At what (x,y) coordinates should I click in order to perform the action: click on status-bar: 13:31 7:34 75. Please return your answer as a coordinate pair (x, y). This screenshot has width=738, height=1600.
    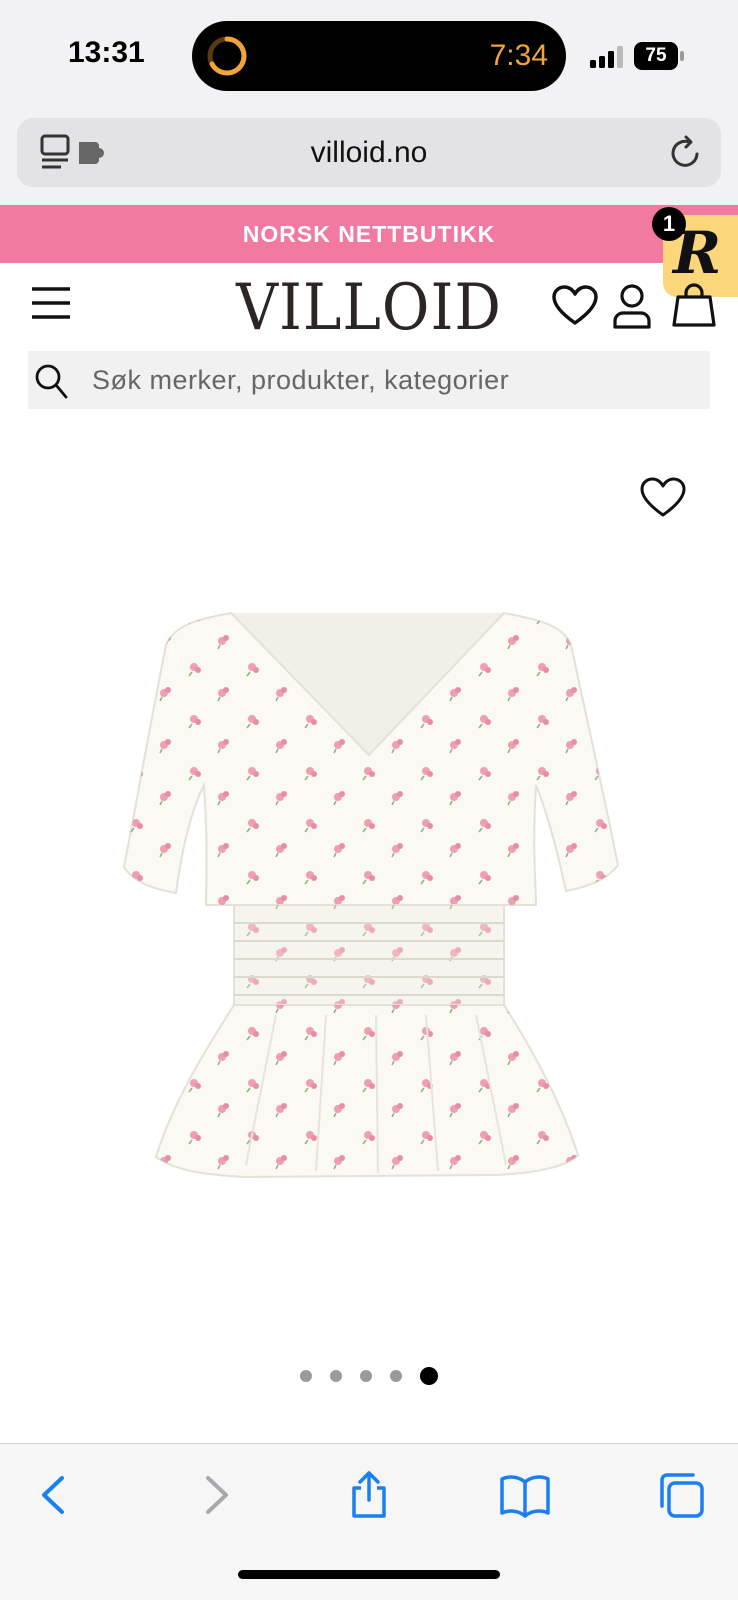
    Looking at the image, I should click on (369, 56).